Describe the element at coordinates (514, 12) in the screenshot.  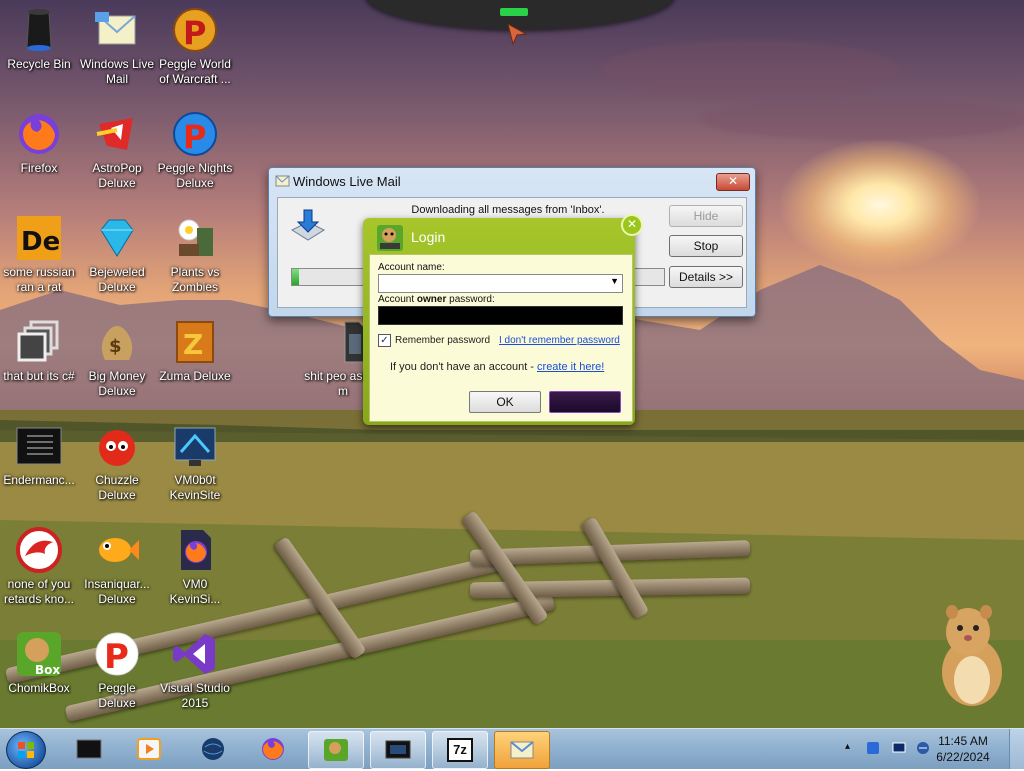
I see `gadget-indicator` at that location.